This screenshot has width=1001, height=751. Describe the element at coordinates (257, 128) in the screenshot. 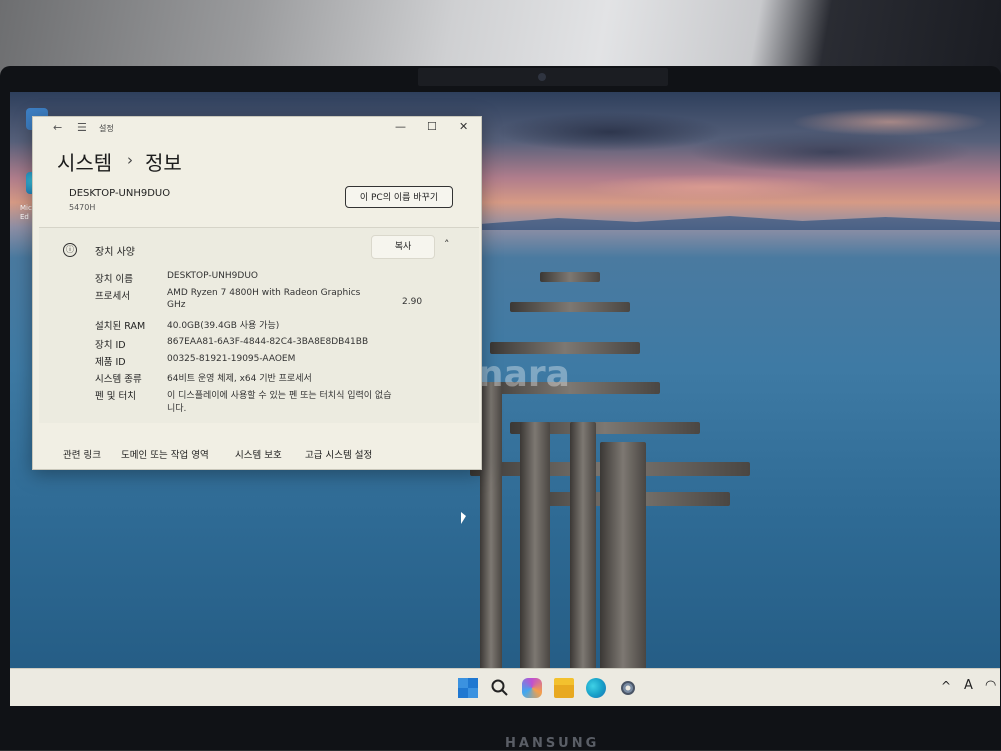

I see `title-bar: ← ☰ 설정 — ☐ ✕` at that location.